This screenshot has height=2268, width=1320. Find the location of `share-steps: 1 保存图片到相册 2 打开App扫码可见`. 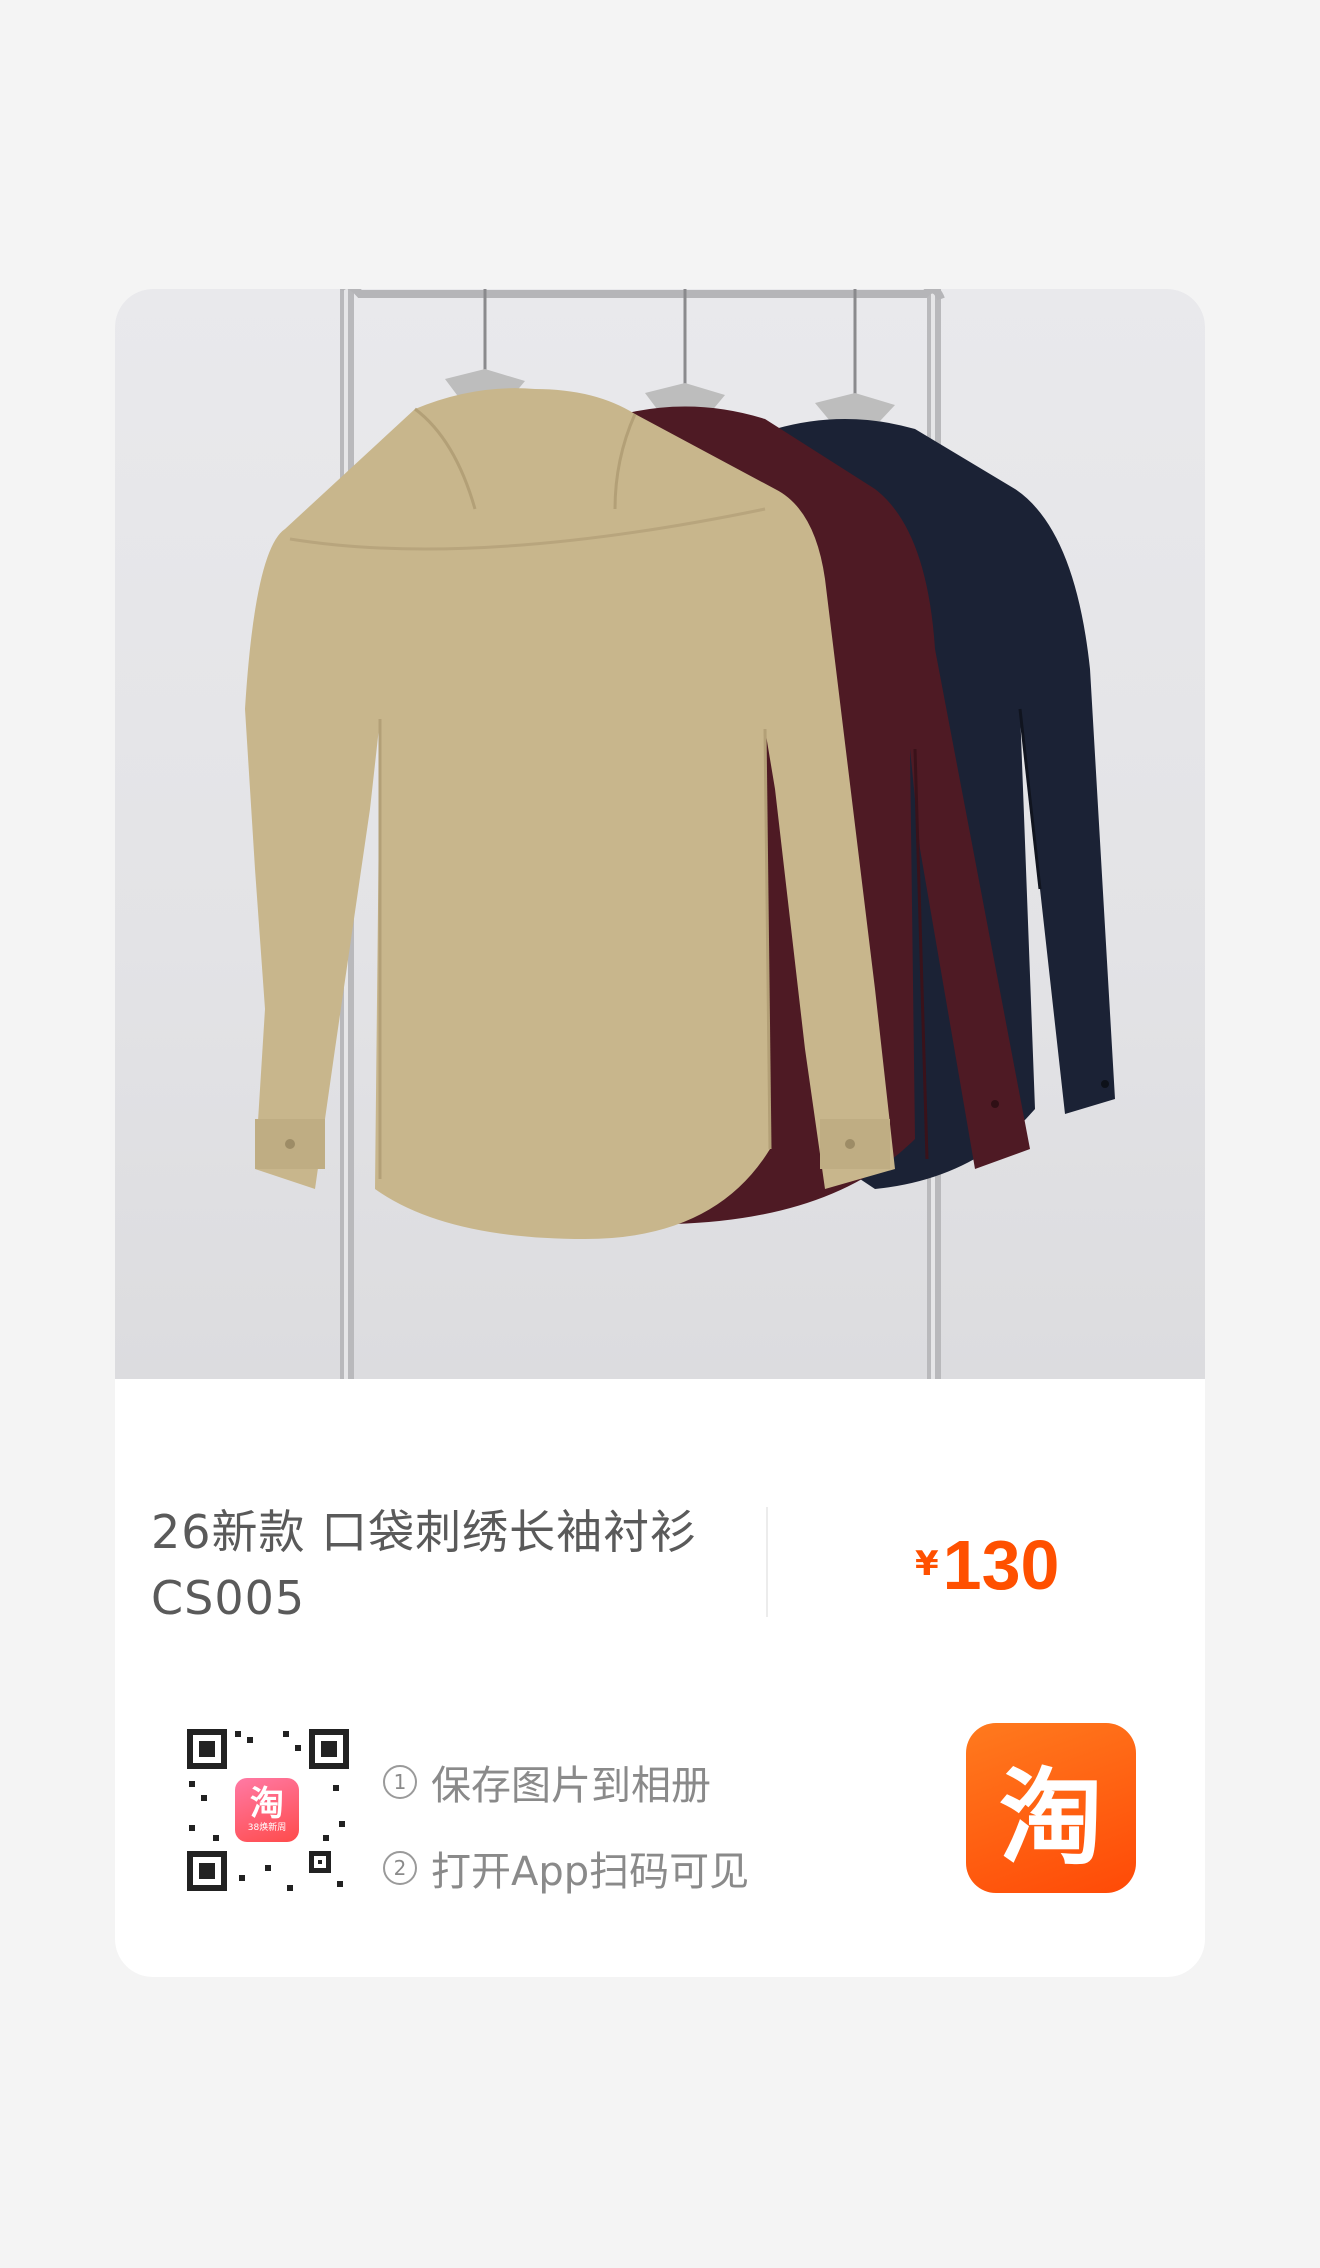

share-steps: 1 保存图片到相册 2 打开App扫码可见 is located at coordinates (566, 1825).